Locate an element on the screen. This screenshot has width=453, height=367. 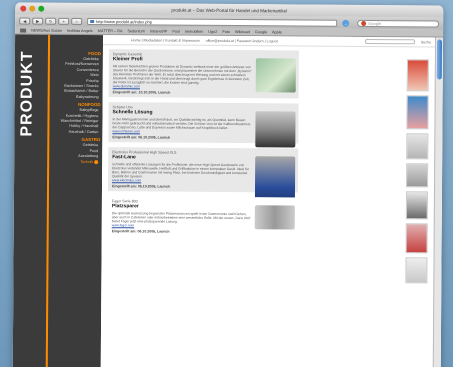
reload-button: ↻ is located at coordinates (51, 21).